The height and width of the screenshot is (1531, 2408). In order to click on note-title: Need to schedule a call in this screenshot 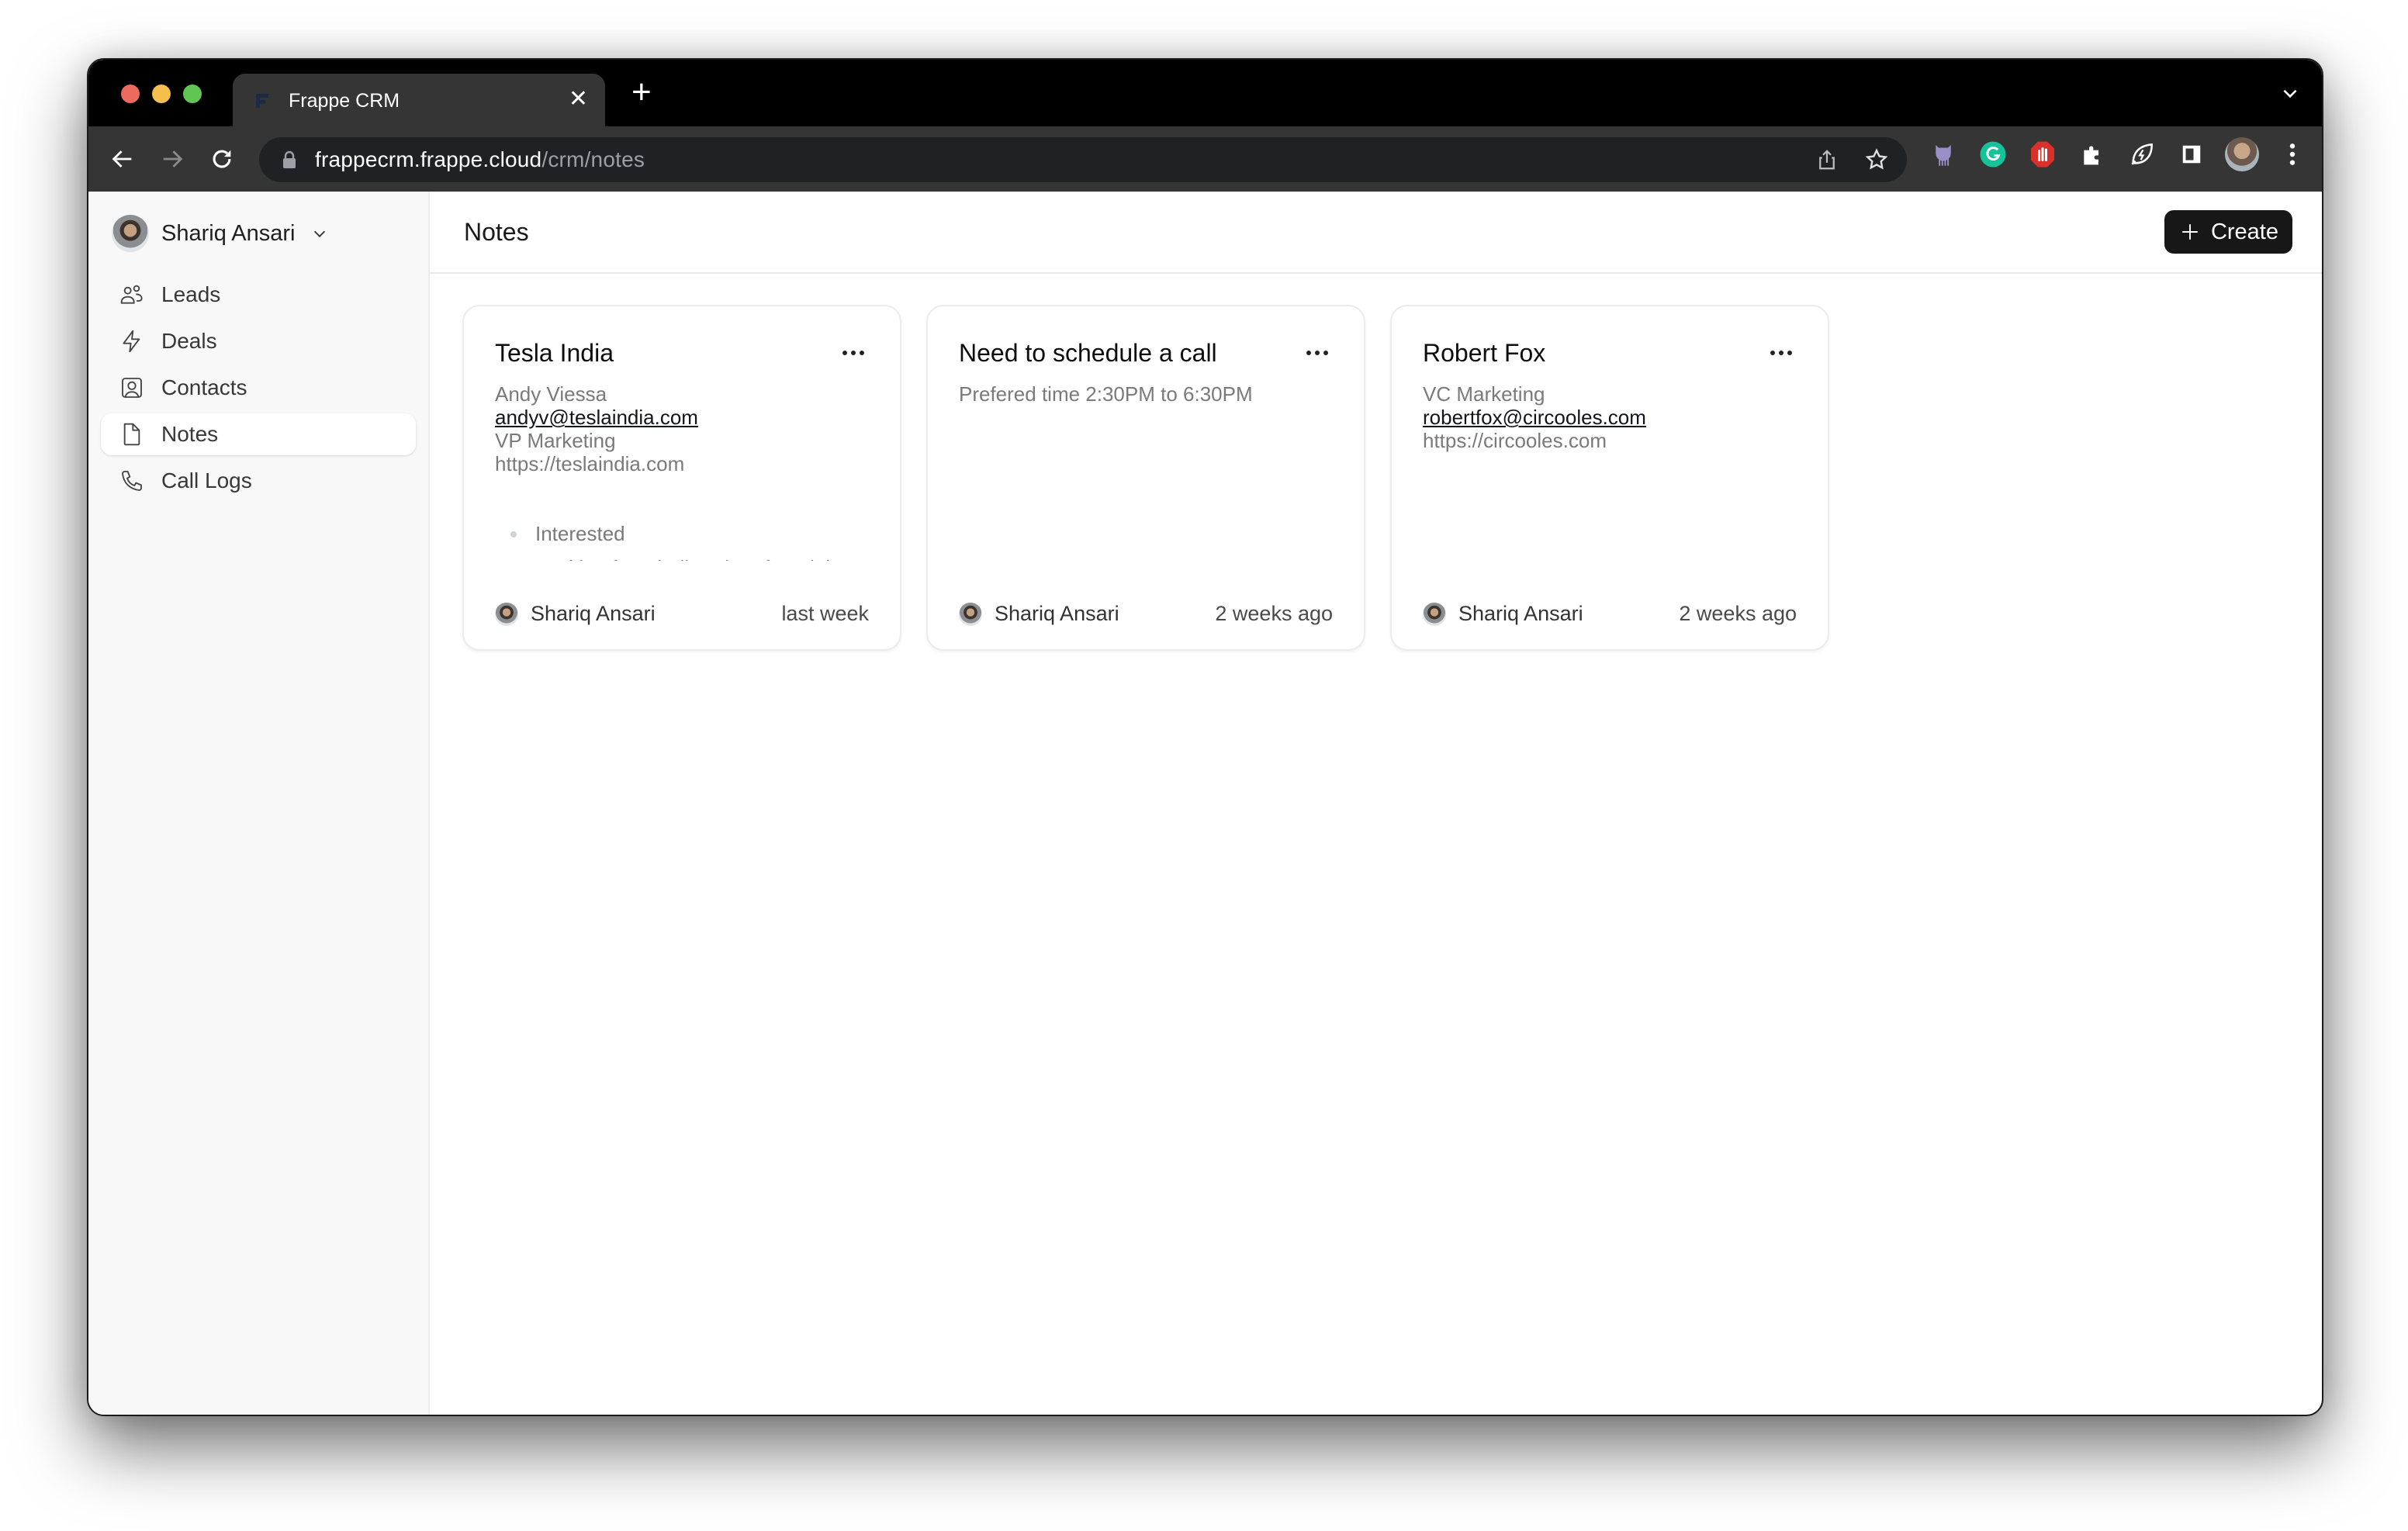, I will do `click(1088, 352)`.